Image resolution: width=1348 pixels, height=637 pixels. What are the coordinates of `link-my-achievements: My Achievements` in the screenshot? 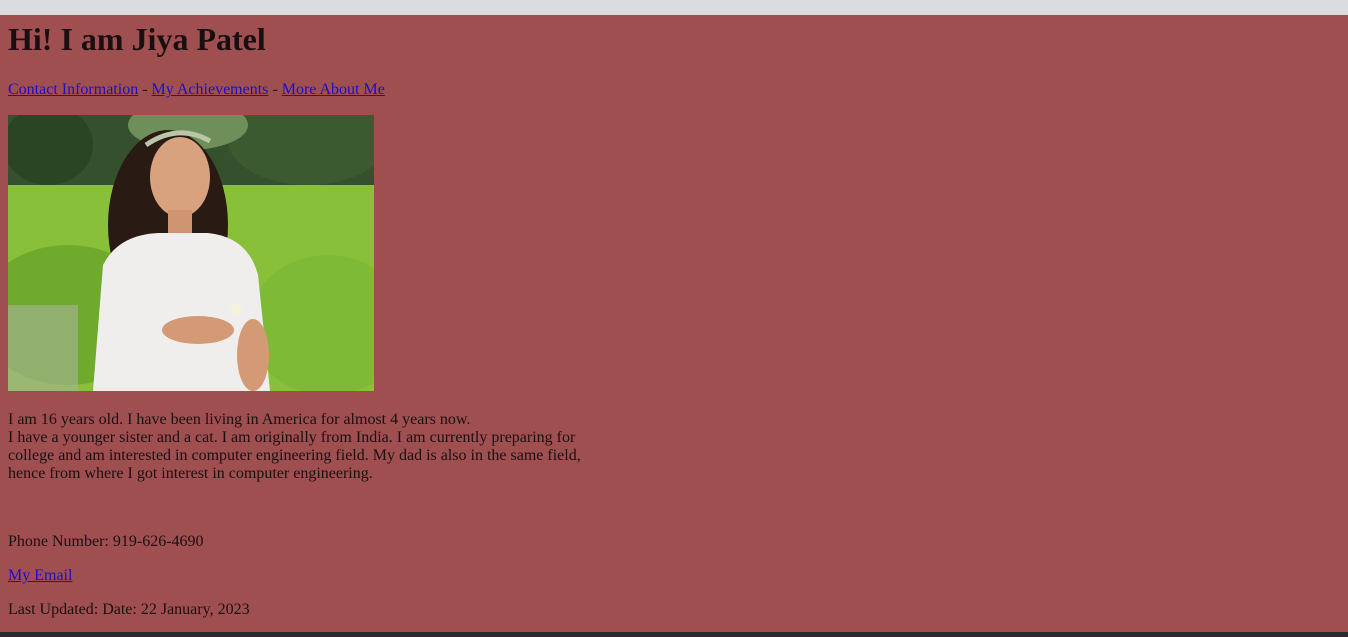 It's located at (210, 89).